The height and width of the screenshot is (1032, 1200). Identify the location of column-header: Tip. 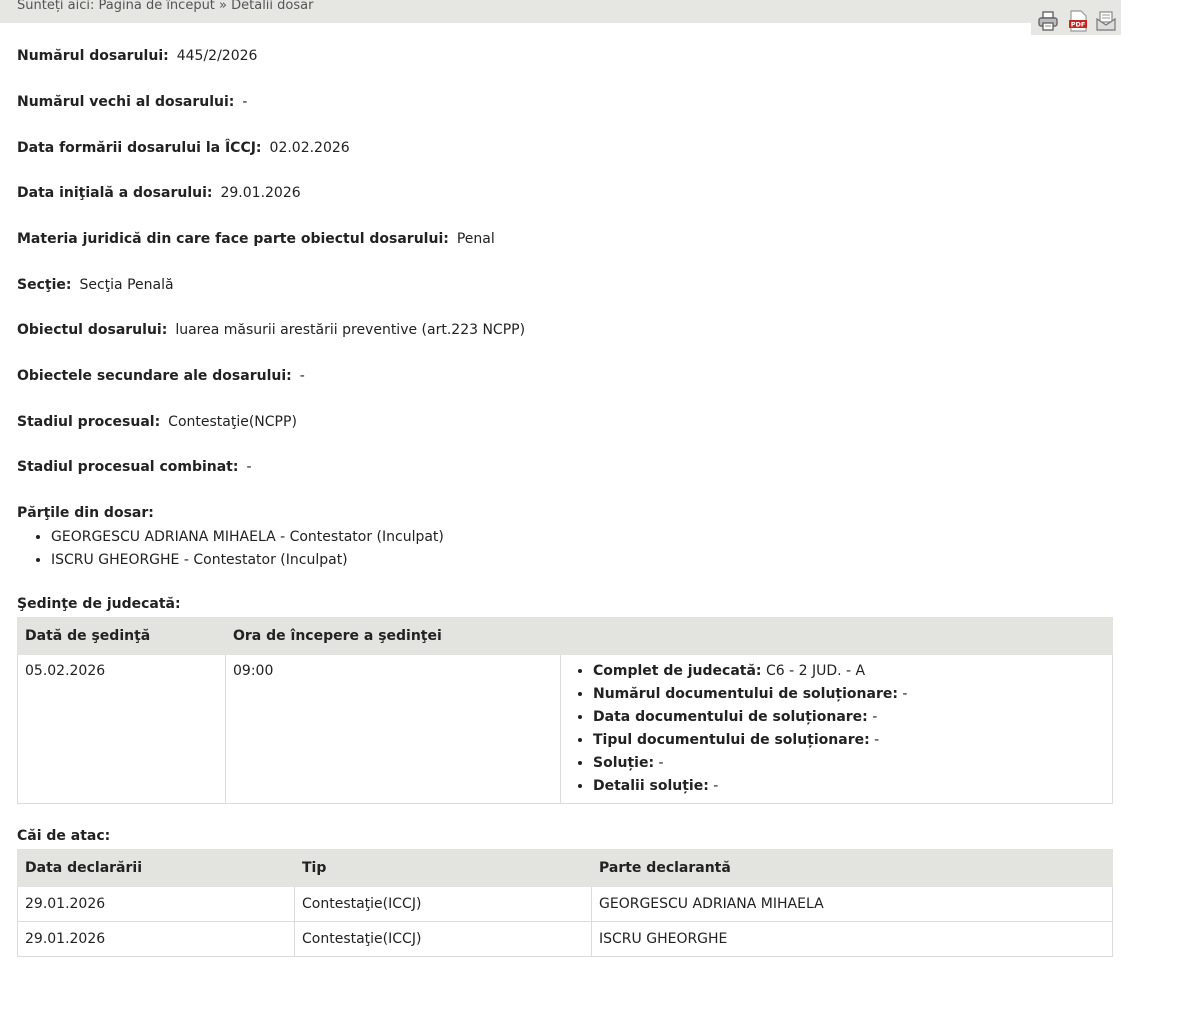
(443, 868).